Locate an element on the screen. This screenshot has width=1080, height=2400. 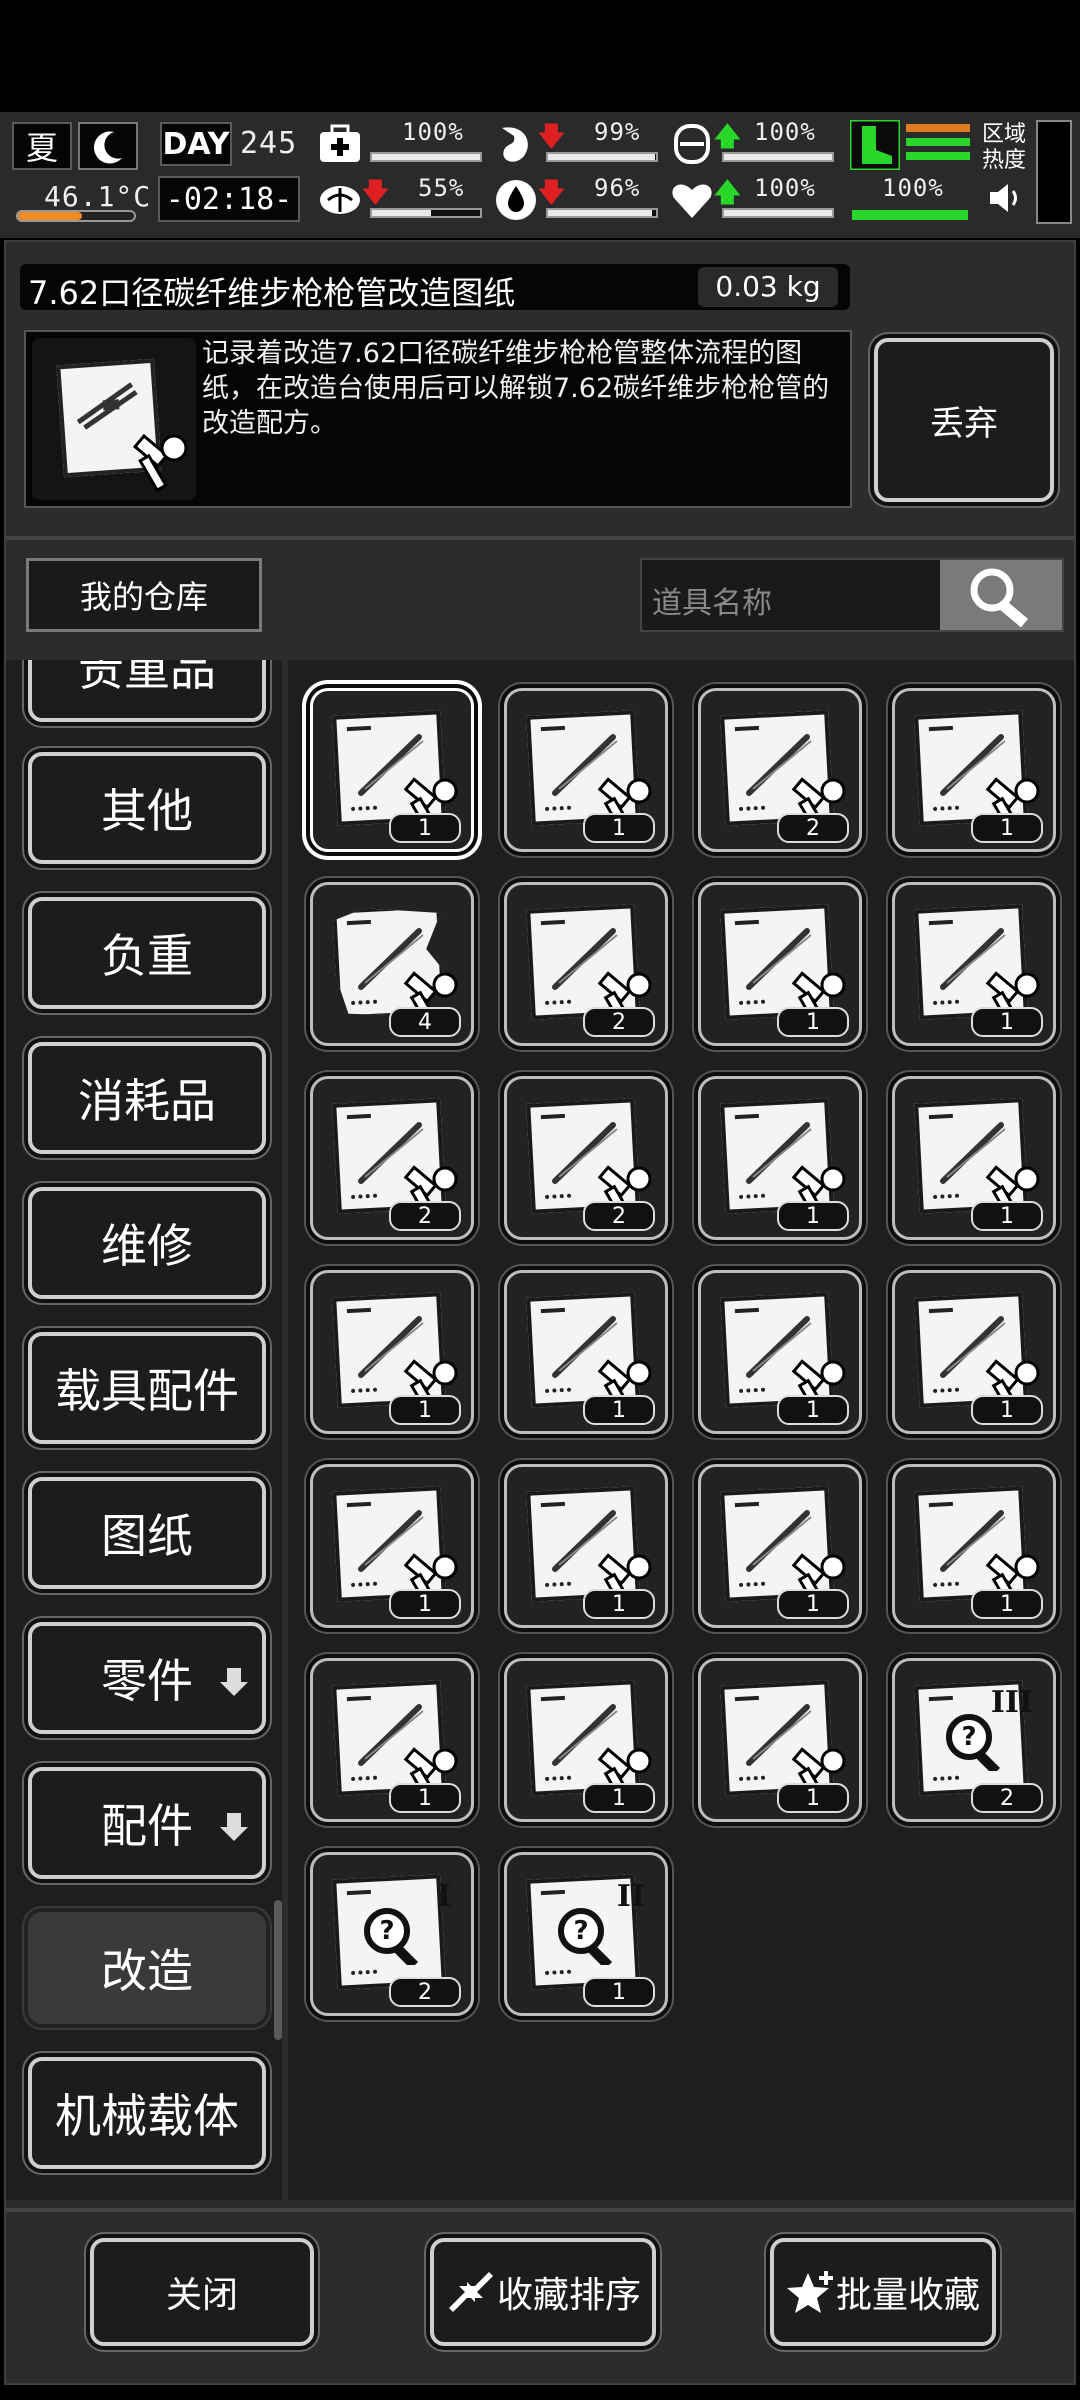
stat-armor: 🡅 100% is located at coordinates (754, 144).